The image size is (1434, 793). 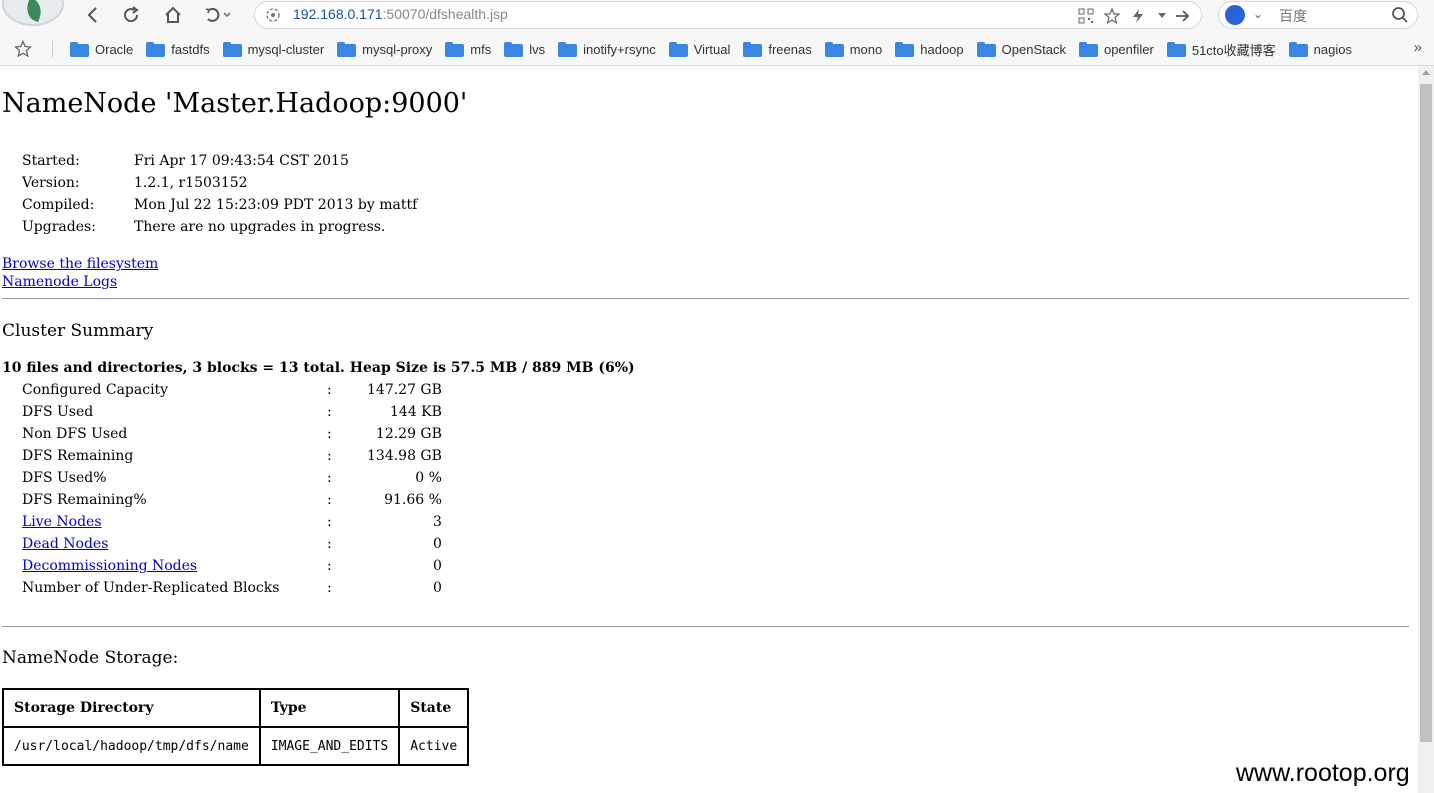 I want to click on summary-row: Non DFS Used: 12.29 GB, so click(x=232, y=434).